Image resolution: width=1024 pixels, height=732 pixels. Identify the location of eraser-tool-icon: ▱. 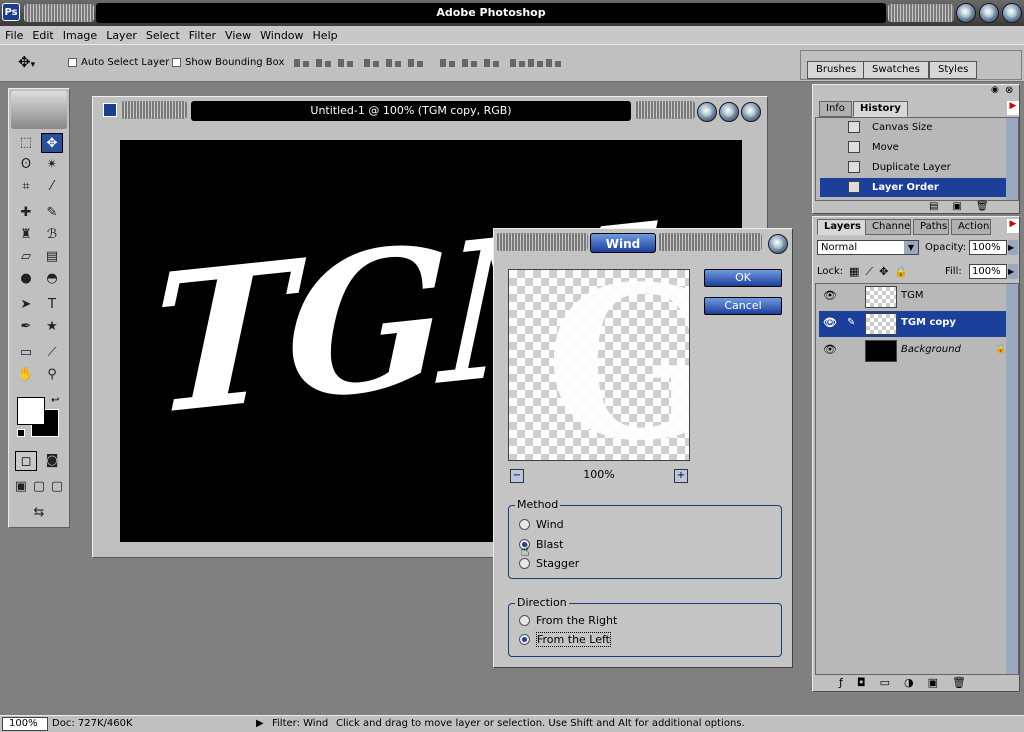
(26, 257).